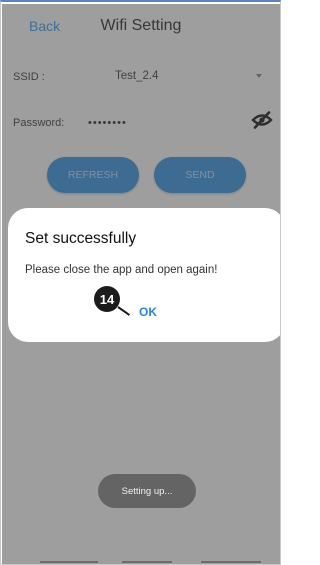 The width and height of the screenshot is (320, 565). Describe the element at coordinates (81, 238) in the screenshot. I see `dialog-title: Set successfully` at that location.